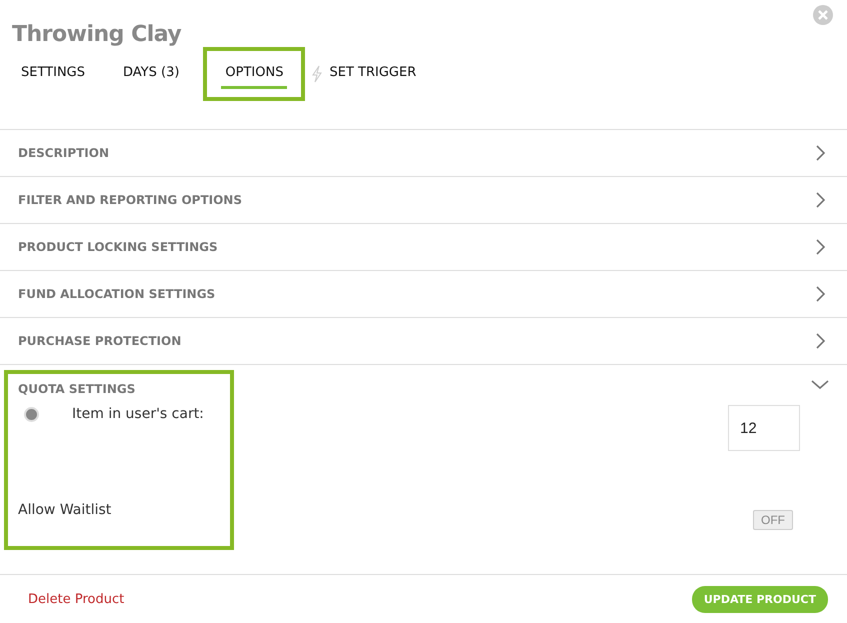 The height and width of the screenshot is (623, 847). Describe the element at coordinates (97, 34) in the screenshot. I see `product-title: Throwing Clay` at that location.